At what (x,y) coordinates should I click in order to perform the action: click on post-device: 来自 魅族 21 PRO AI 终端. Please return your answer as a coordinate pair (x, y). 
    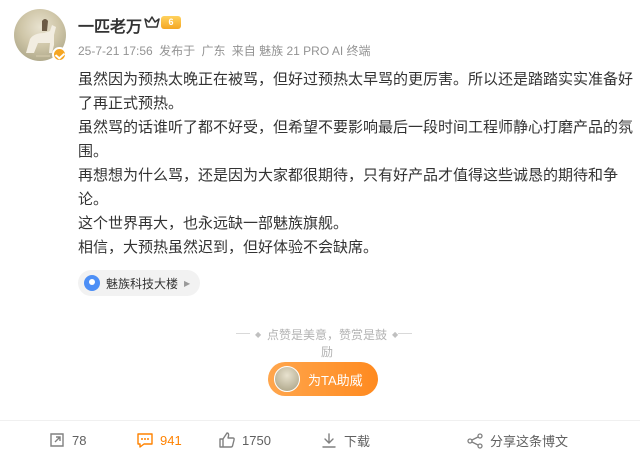
    Looking at the image, I should click on (301, 51).